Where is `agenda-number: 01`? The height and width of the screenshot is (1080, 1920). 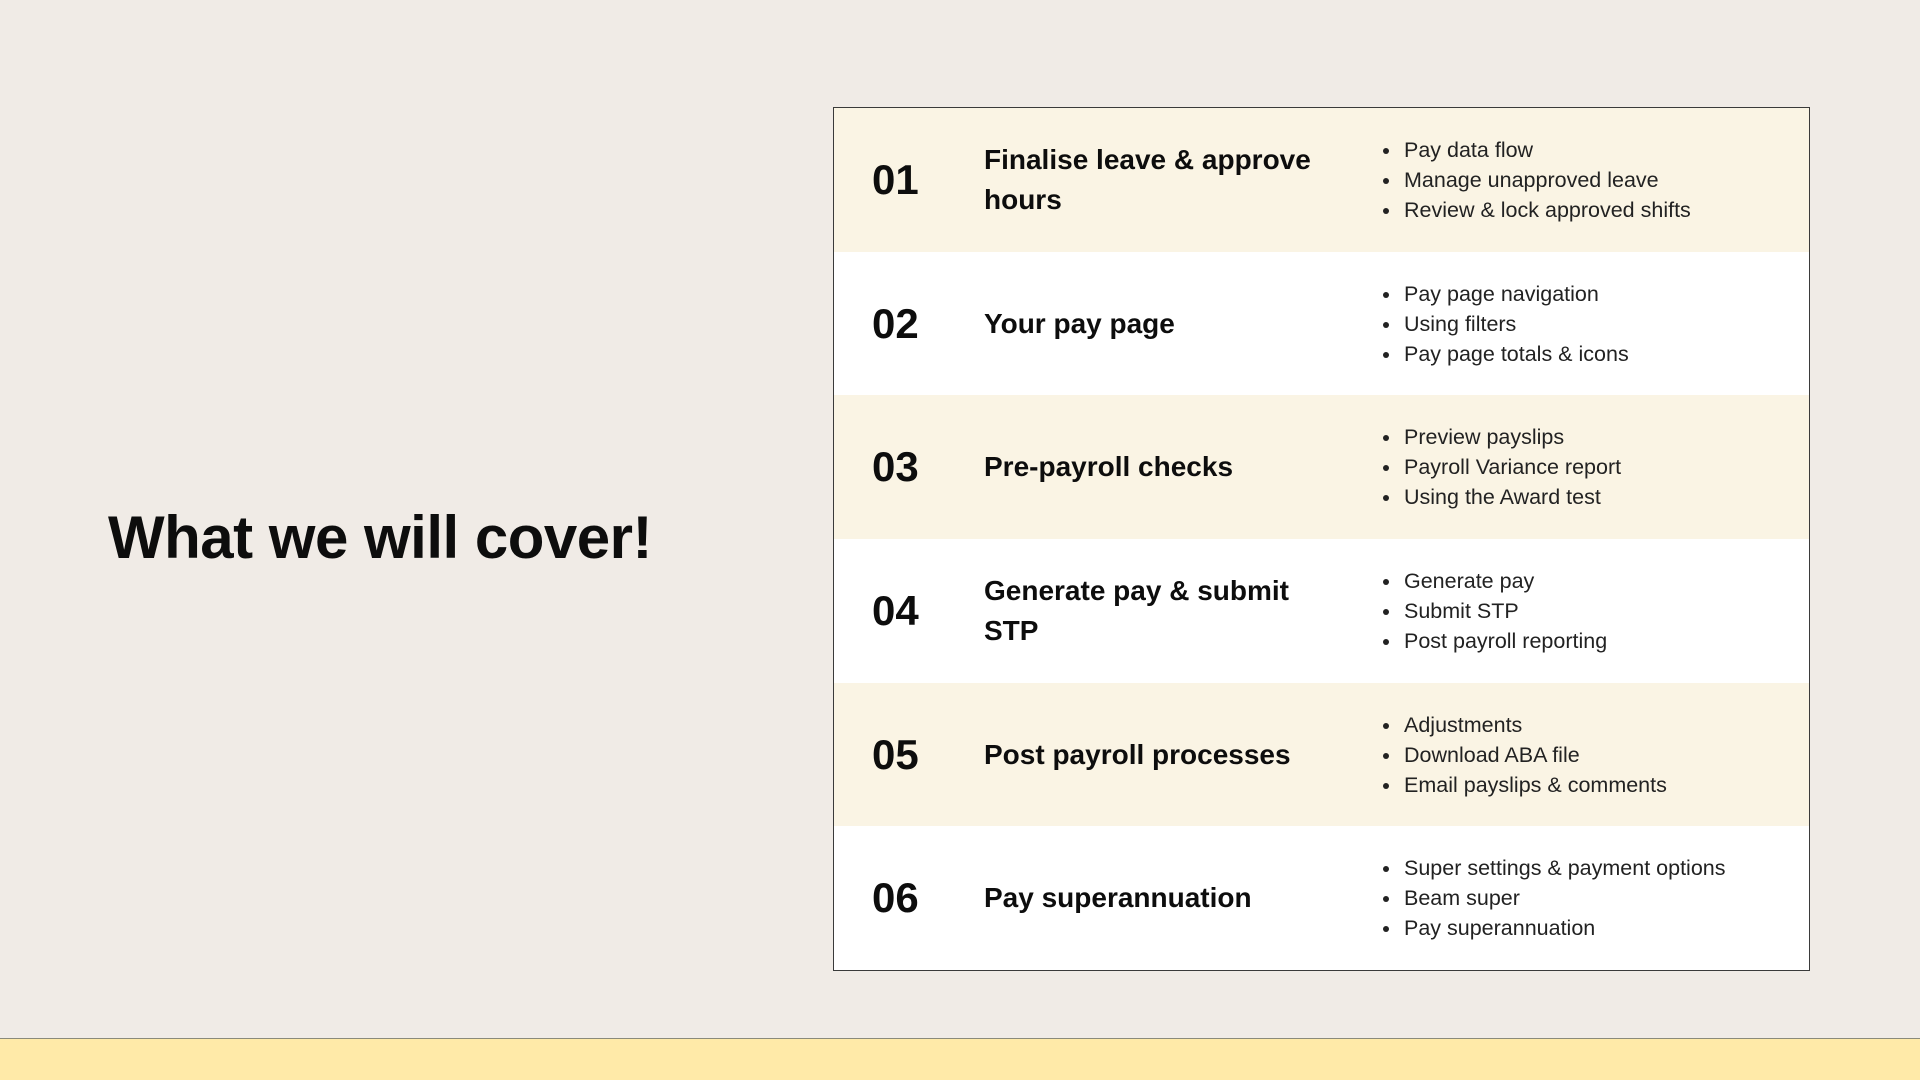 agenda-number: 01 is located at coordinates (895, 179).